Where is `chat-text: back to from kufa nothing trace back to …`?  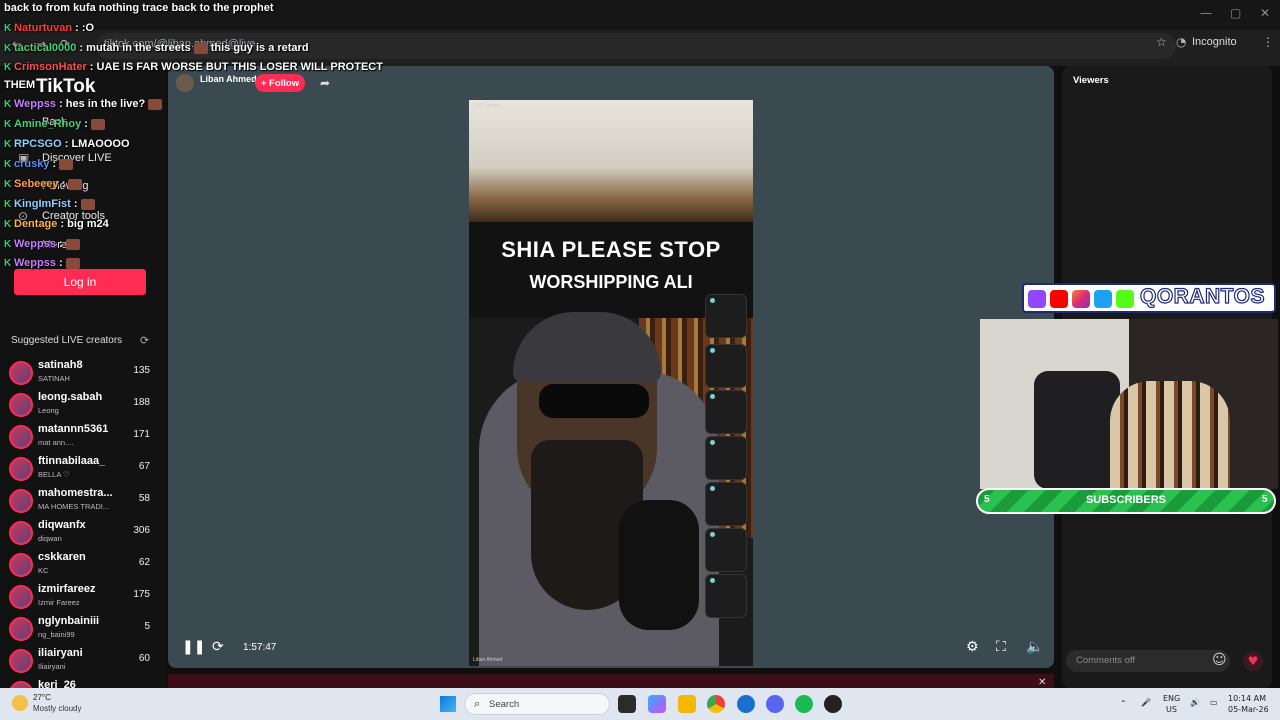 chat-text: back to from kufa nothing trace back to … is located at coordinates (139, 8).